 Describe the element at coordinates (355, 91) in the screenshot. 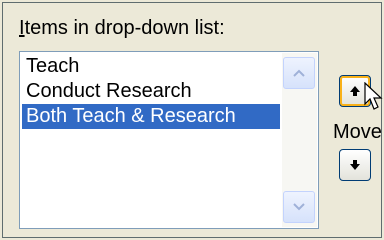

I see `arrow-up-icon` at that location.